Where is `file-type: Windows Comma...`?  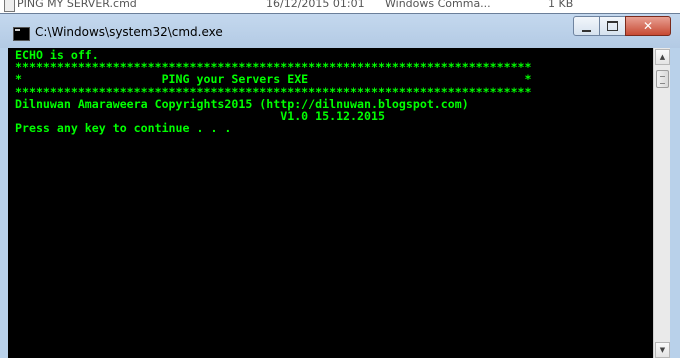 file-type: Windows Comma... is located at coordinates (438, 5).